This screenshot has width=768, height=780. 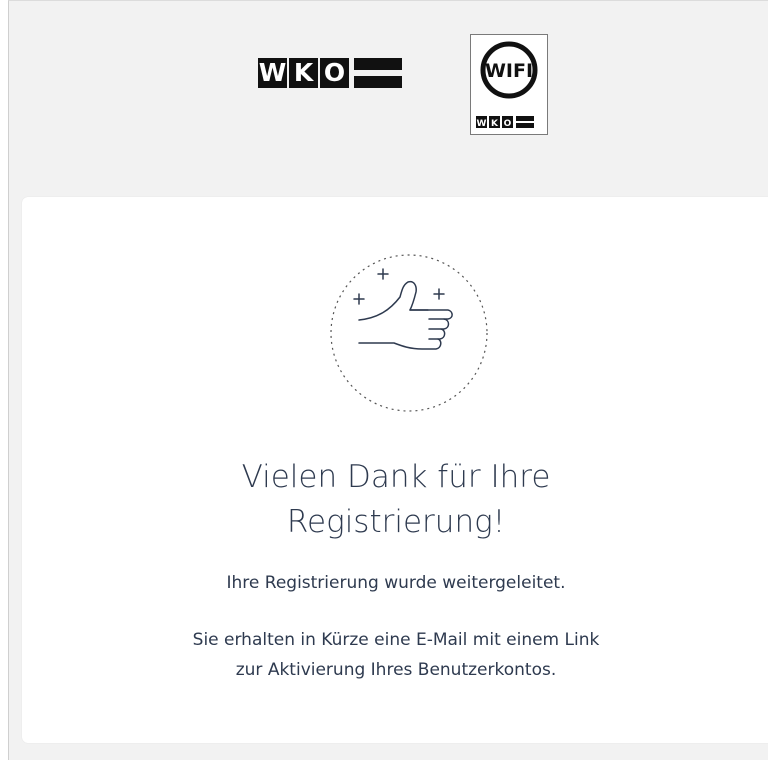 I want to click on wifi-sub-o: O, so click(x=508, y=124).